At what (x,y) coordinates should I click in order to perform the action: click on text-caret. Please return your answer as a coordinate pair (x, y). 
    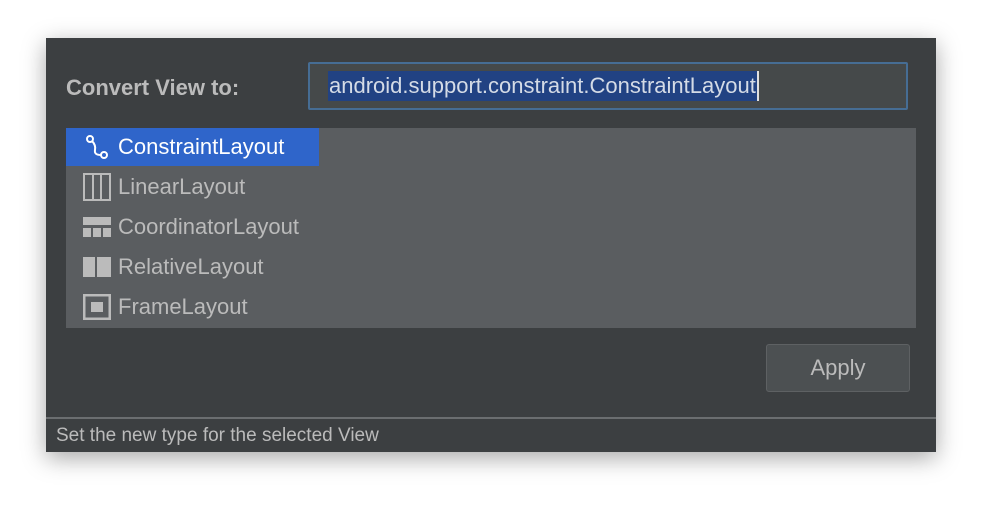
    Looking at the image, I should click on (757, 86).